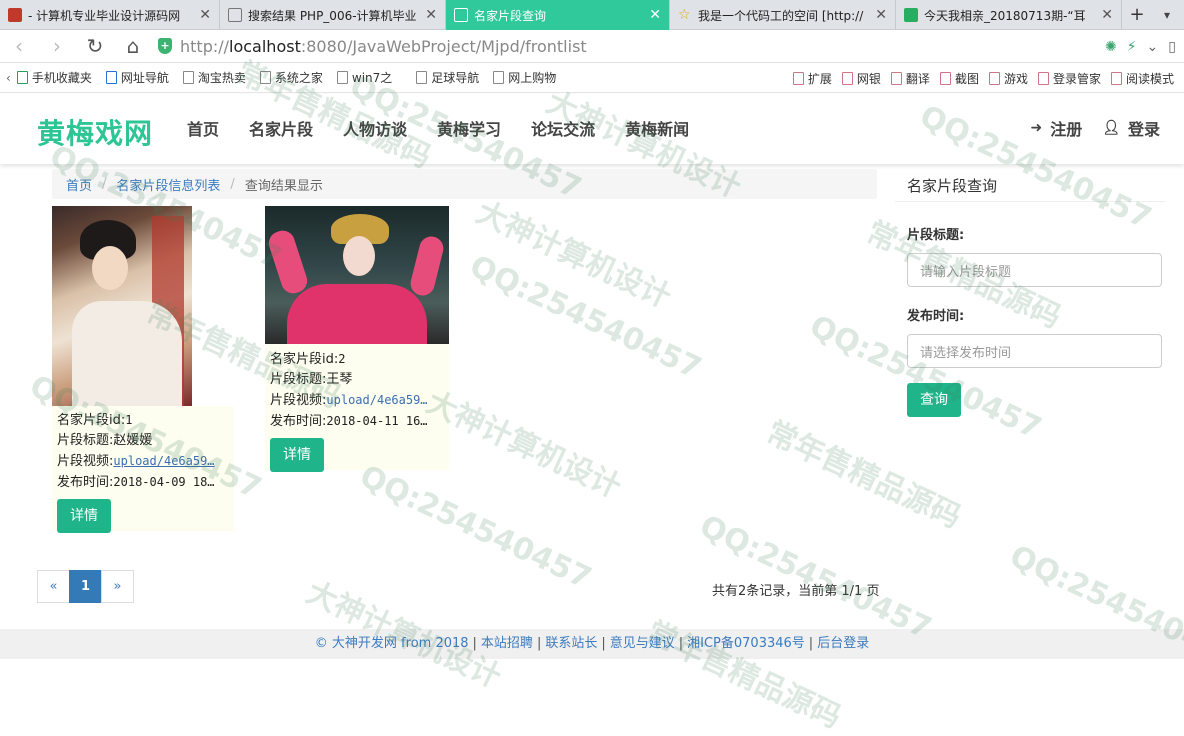  What do you see at coordinates (165, 46) in the screenshot?
I see `security-shield-icon: +` at bounding box center [165, 46].